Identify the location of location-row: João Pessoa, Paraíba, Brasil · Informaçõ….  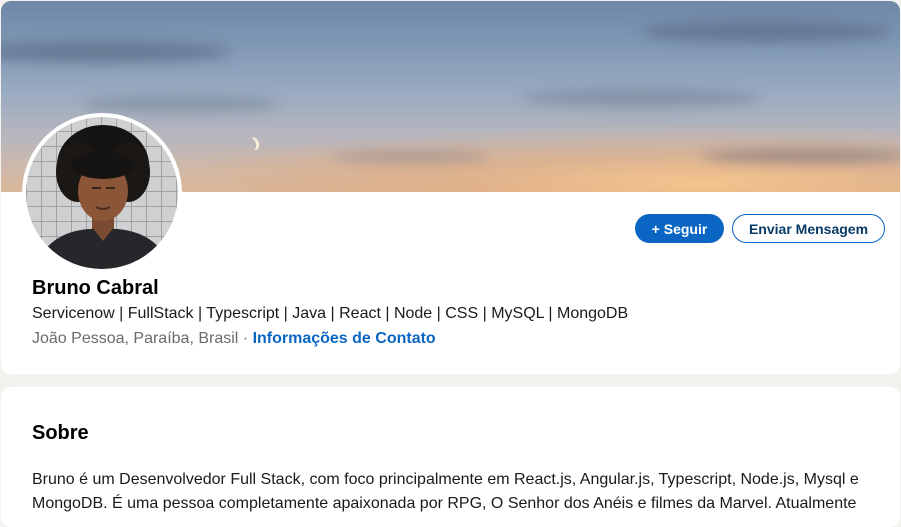
(234, 339).